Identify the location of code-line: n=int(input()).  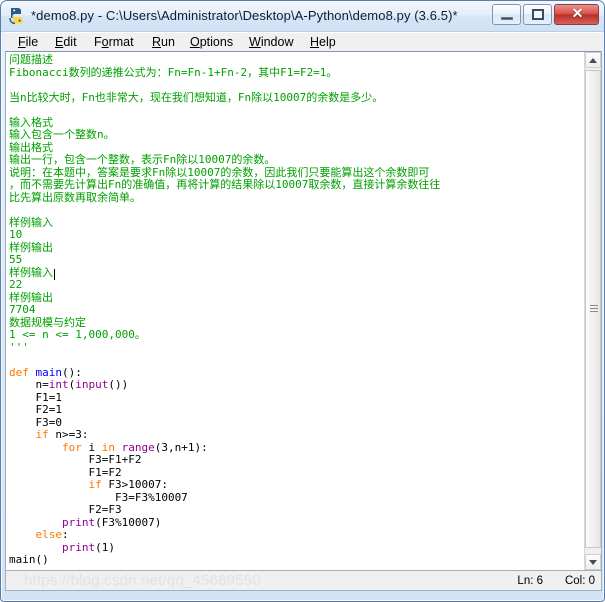
(69, 384).